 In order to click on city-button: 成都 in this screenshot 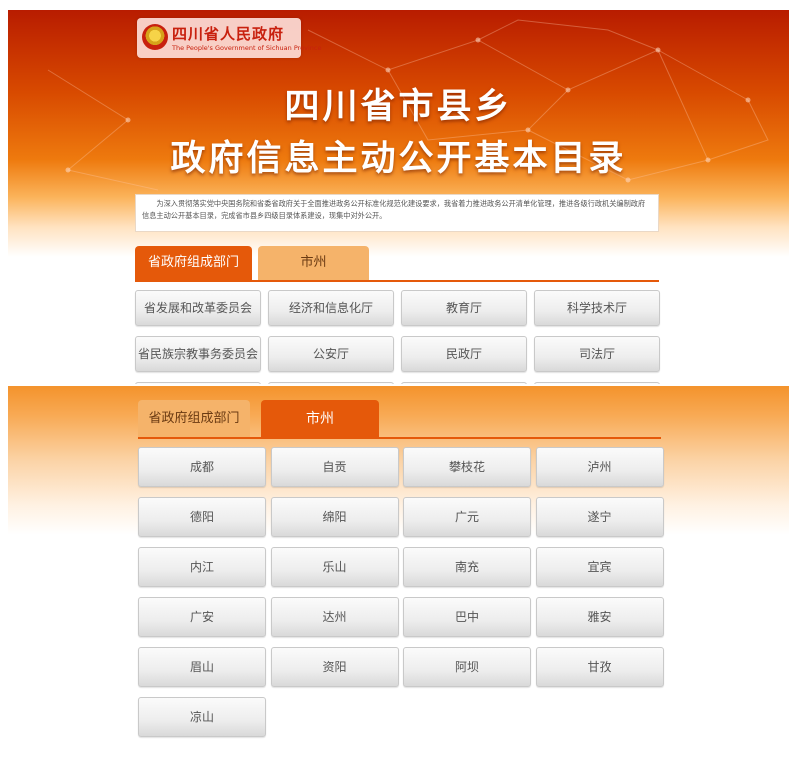, I will do `click(202, 467)`.